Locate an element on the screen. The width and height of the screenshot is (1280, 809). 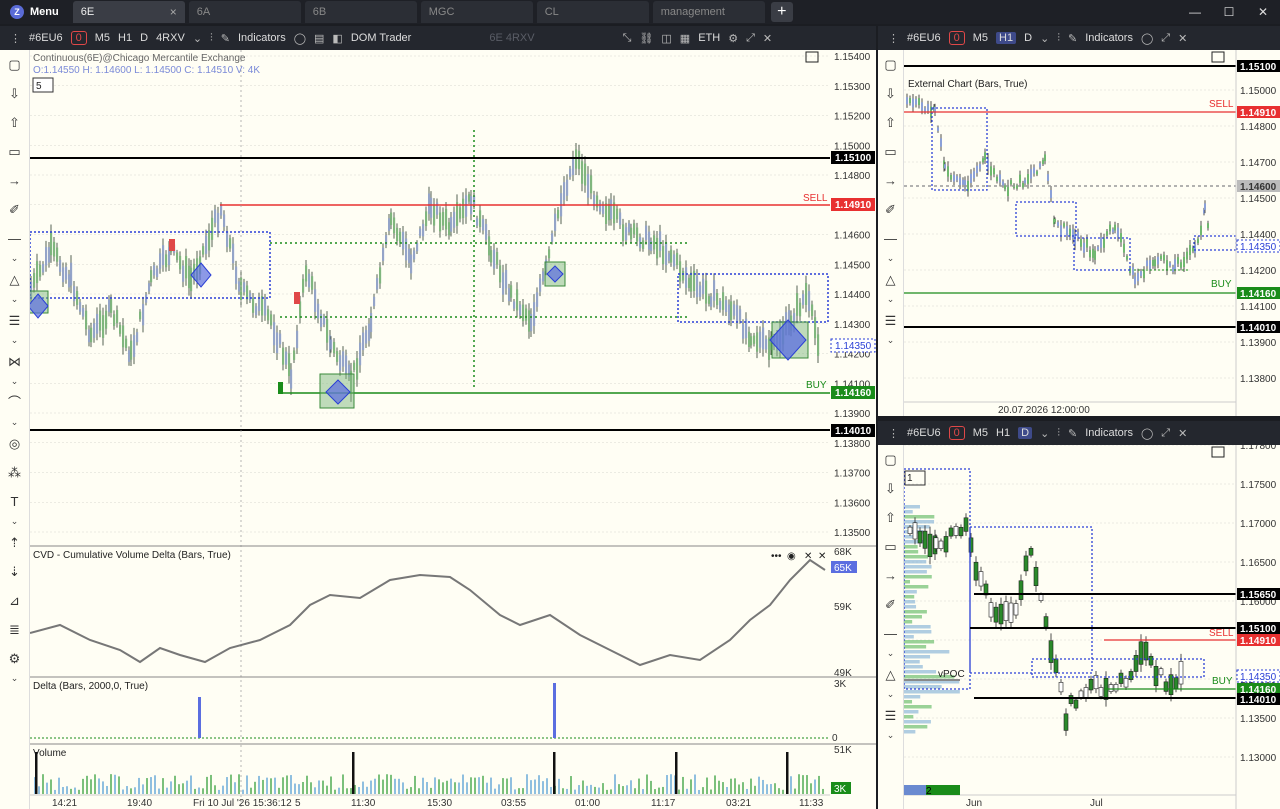
text-icon: T is located at coordinates (14, 501).